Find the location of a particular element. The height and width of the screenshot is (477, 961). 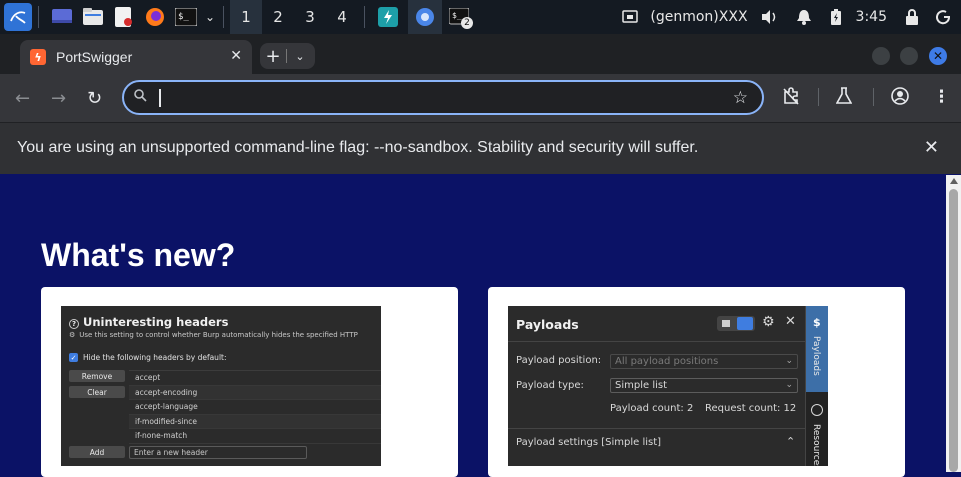

payload-position-value: All payload positions is located at coordinates (667, 361).